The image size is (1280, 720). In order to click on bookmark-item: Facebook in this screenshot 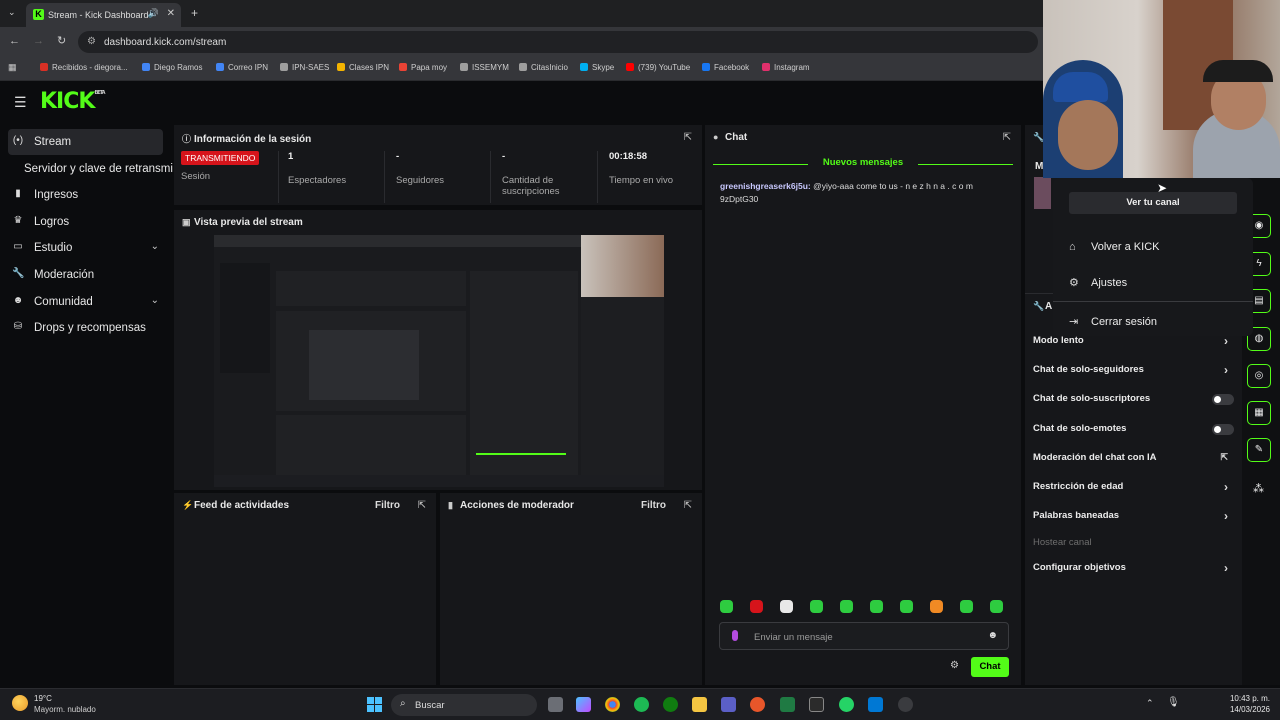, I will do `click(725, 67)`.